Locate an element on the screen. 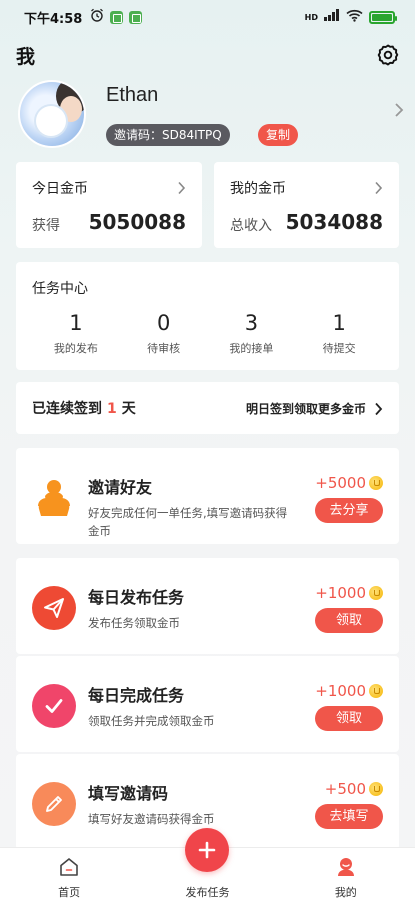  today-coins-card: 今日金币 获得 5050088 is located at coordinates (109, 205).